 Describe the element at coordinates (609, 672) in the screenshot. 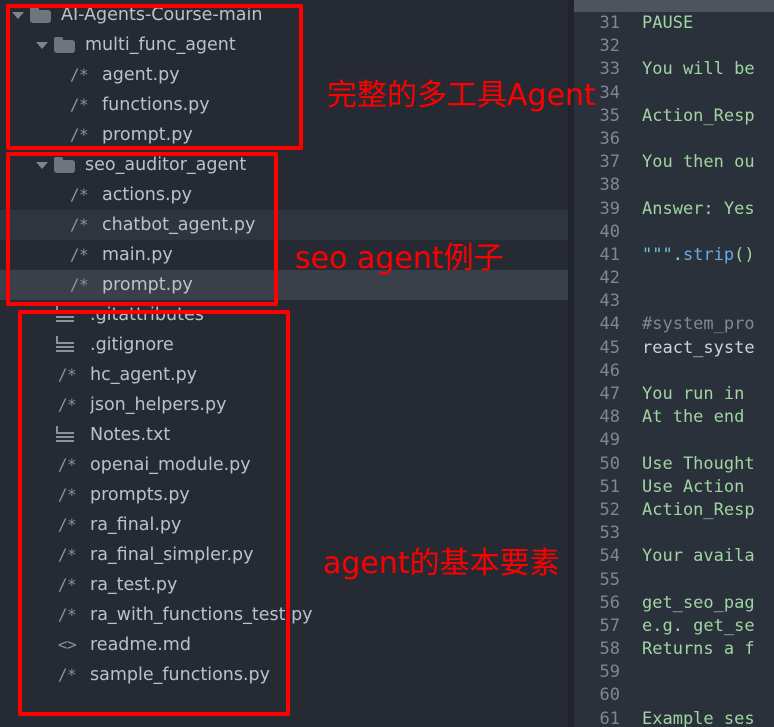

I see `line-number: 59` at that location.